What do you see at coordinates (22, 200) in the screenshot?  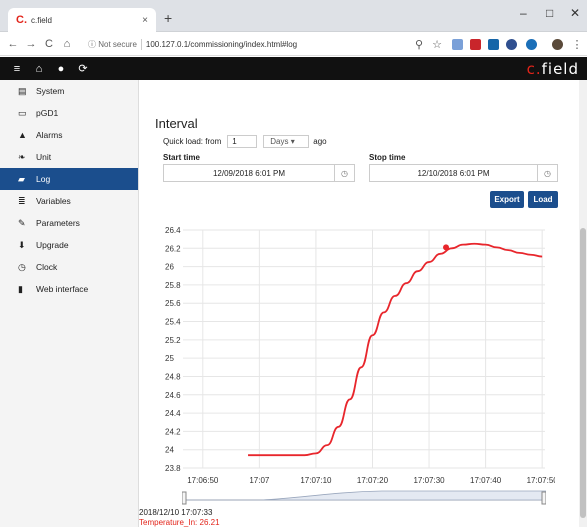 I see `database-icon: ≣` at bounding box center [22, 200].